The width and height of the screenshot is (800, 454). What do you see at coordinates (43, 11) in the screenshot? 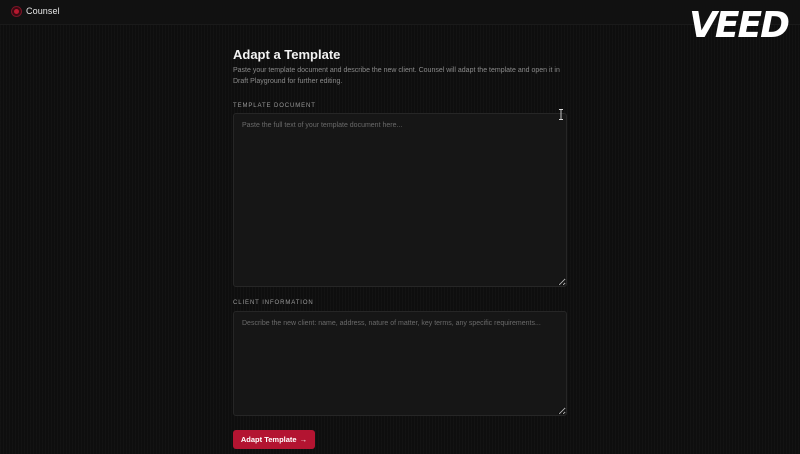
I see `app-name: Counsel` at bounding box center [43, 11].